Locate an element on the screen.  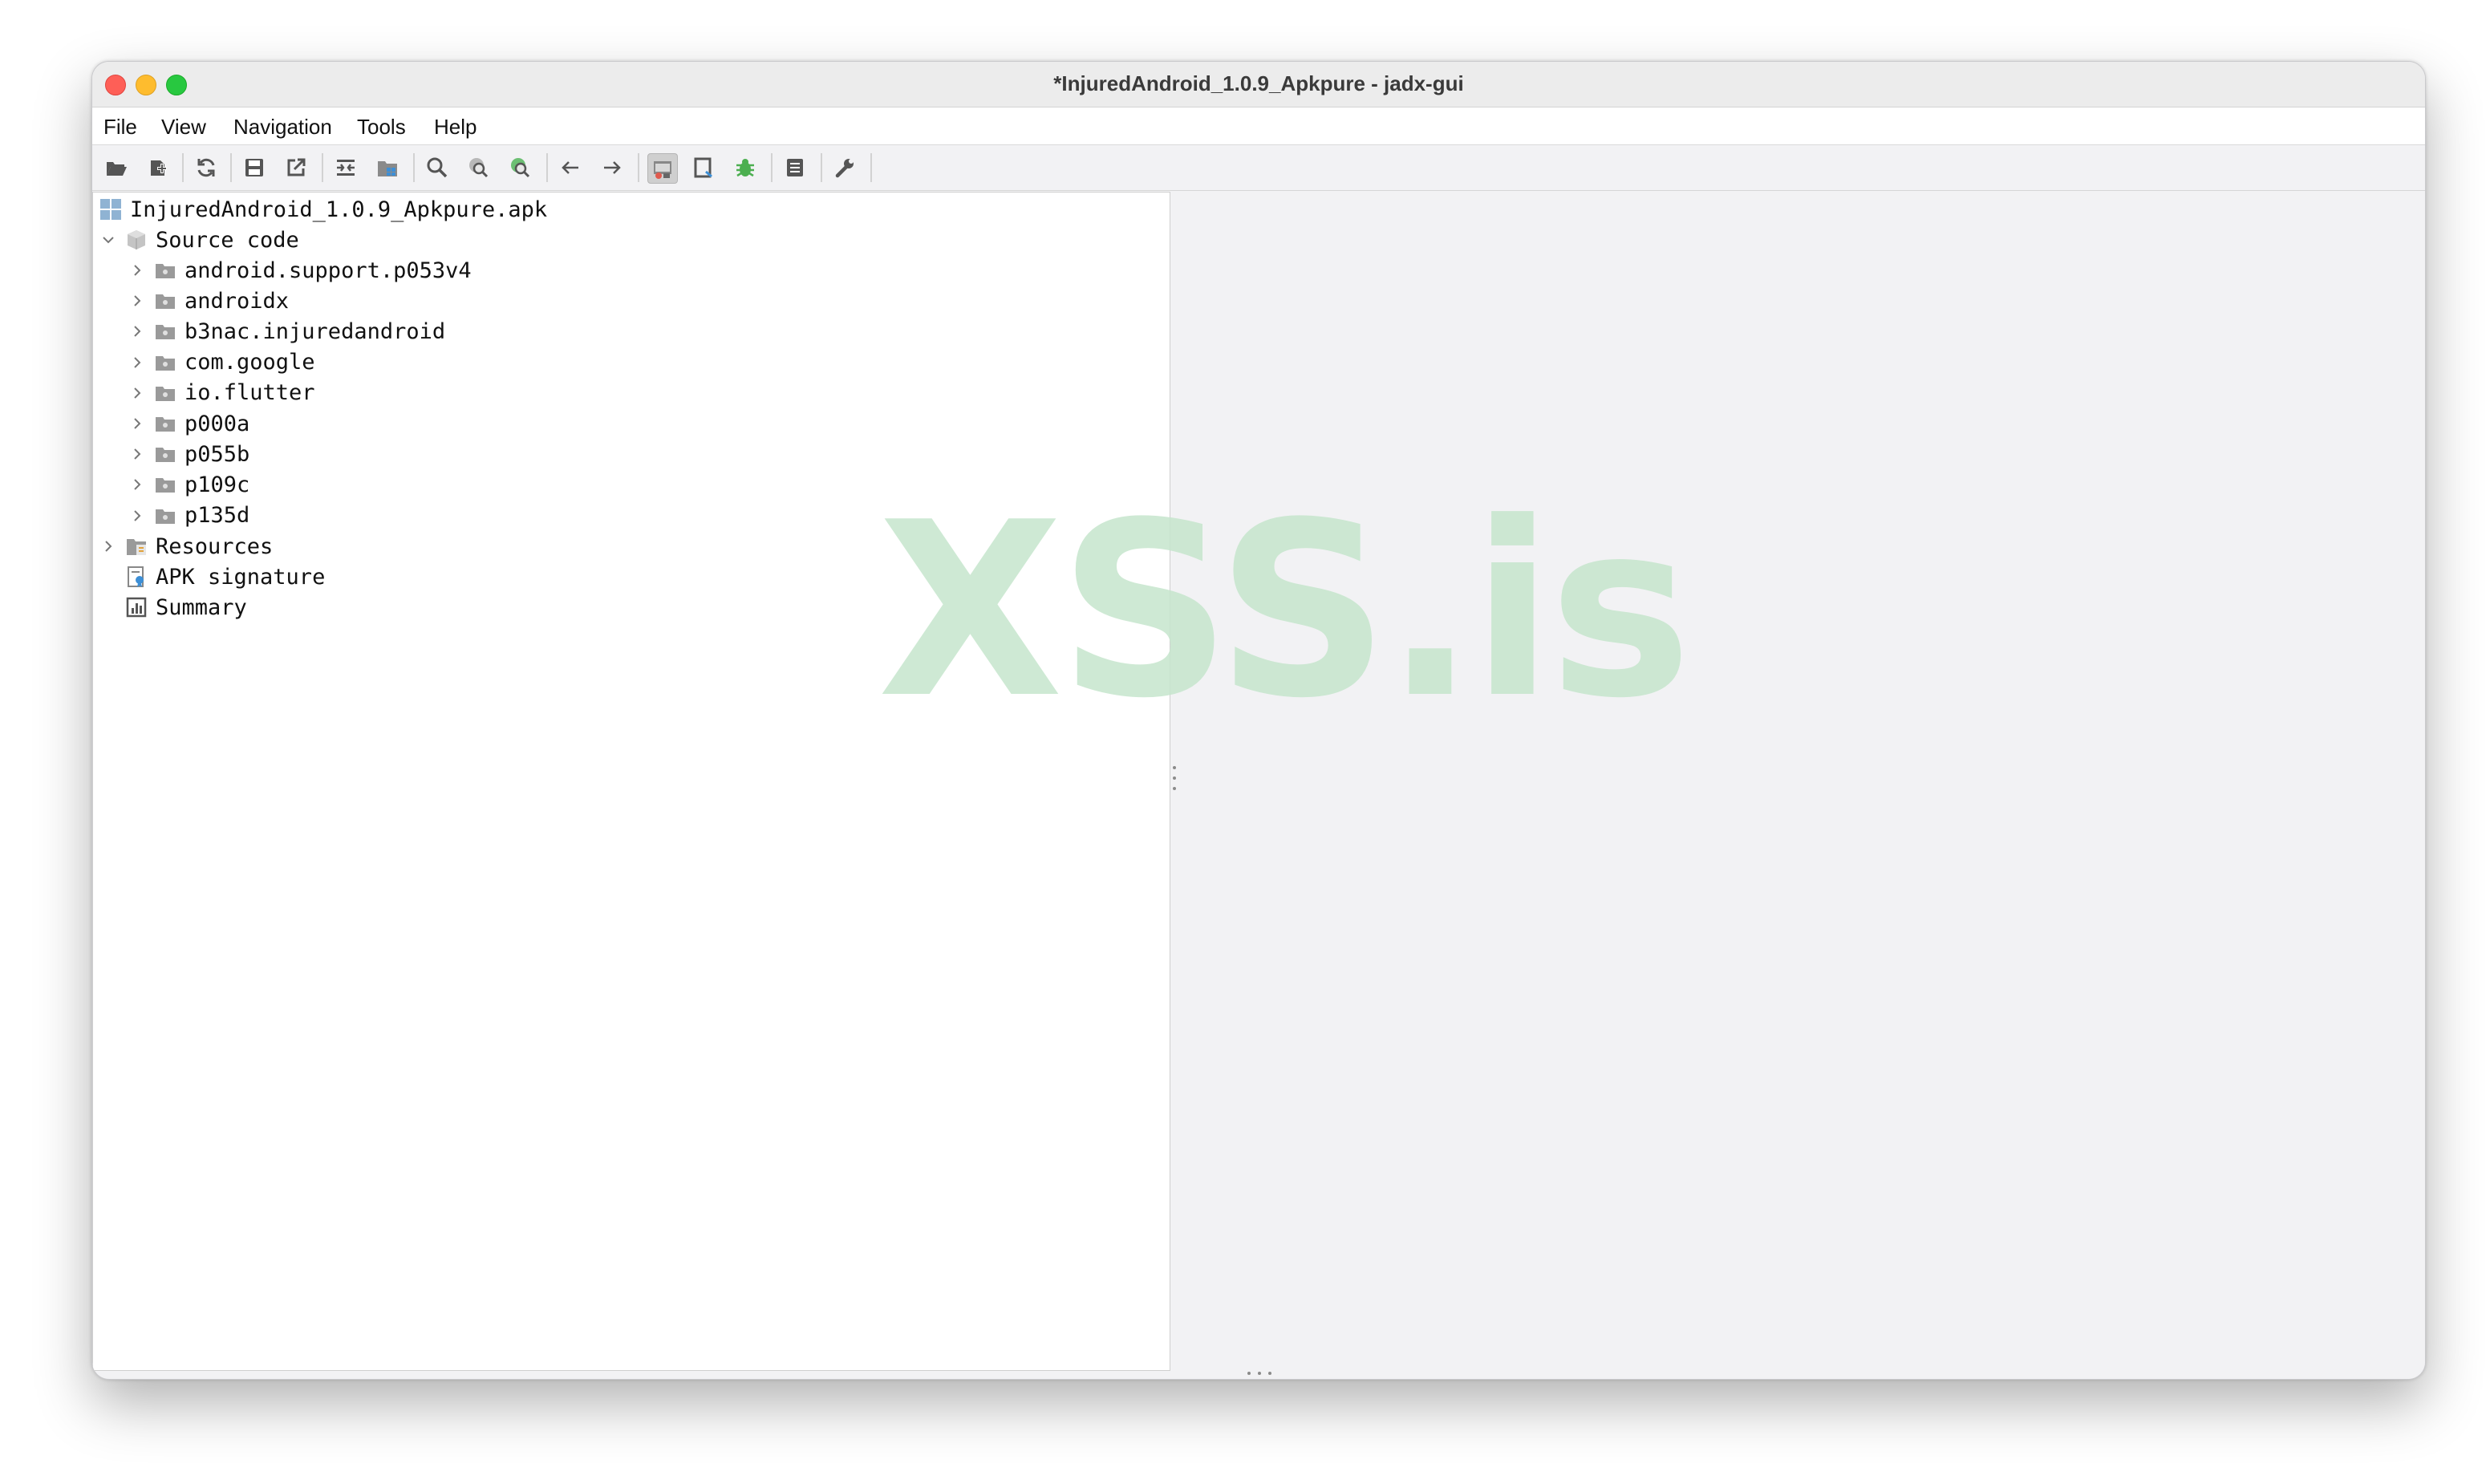
tree-resources: Resources is located at coordinates (186, 546).